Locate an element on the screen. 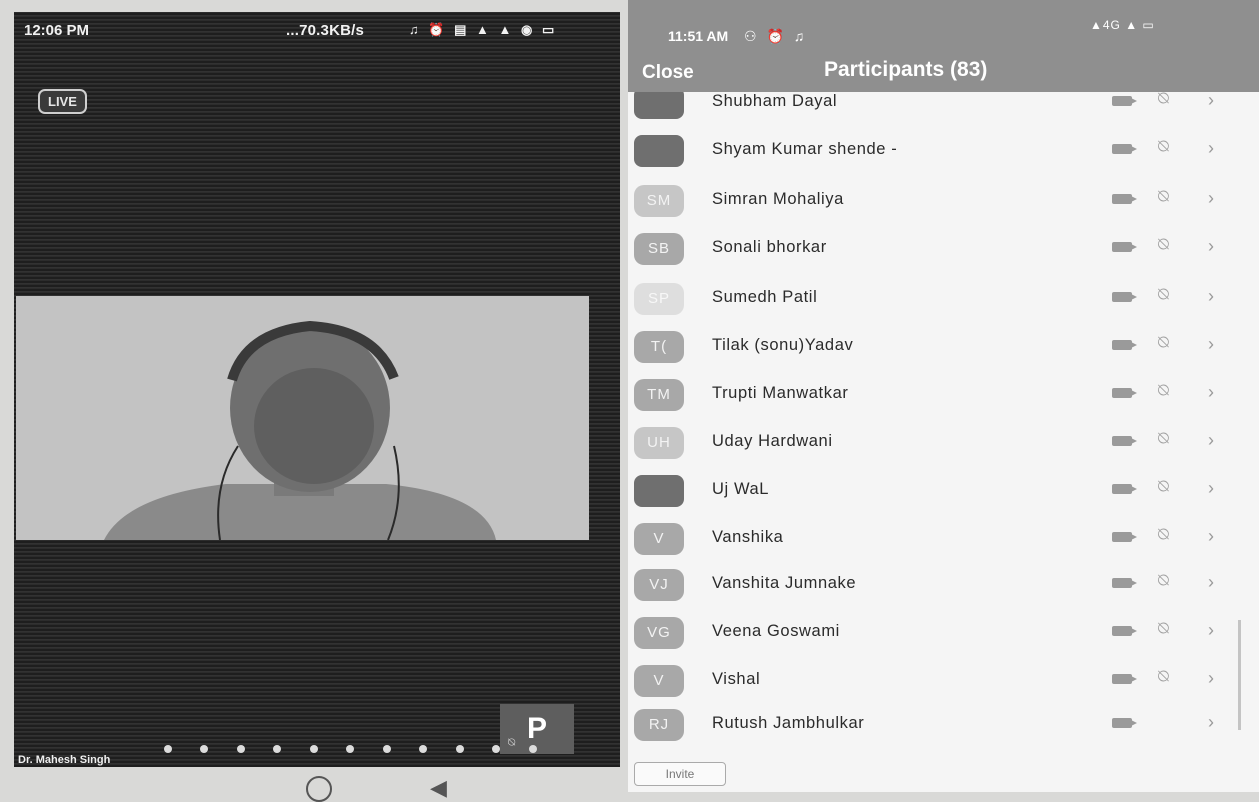 The width and height of the screenshot is (1259, 802). participant-name: Vanshika is located at coordinates (748, 537).